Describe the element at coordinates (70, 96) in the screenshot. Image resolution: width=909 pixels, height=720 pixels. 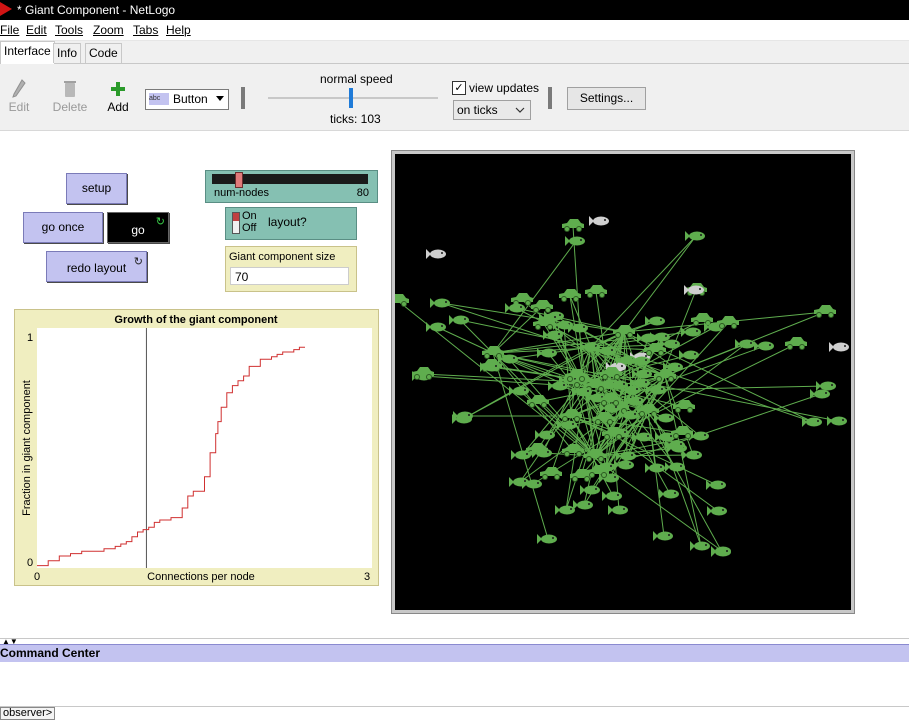
I see `delete-button: Delete` at that location.